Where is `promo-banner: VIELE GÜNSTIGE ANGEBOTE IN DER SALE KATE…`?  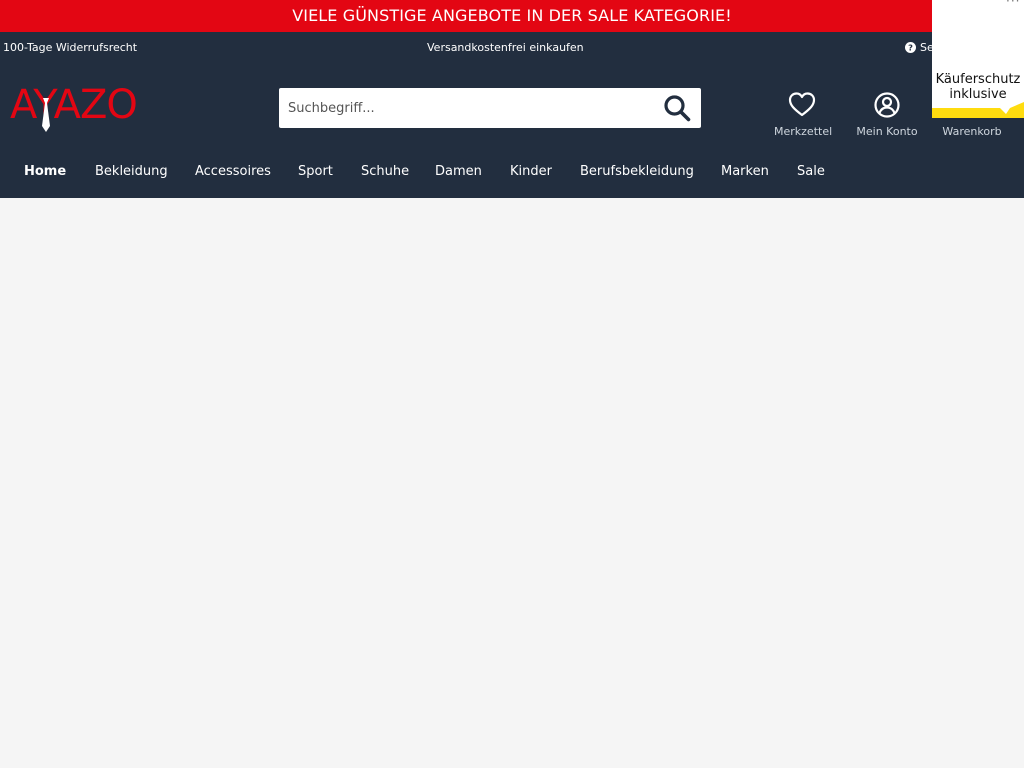
promo-banner: VIELE GÜNSTIGE ANGEBOTE IN DER SALE KATE… is located at coordinates (512, 16).